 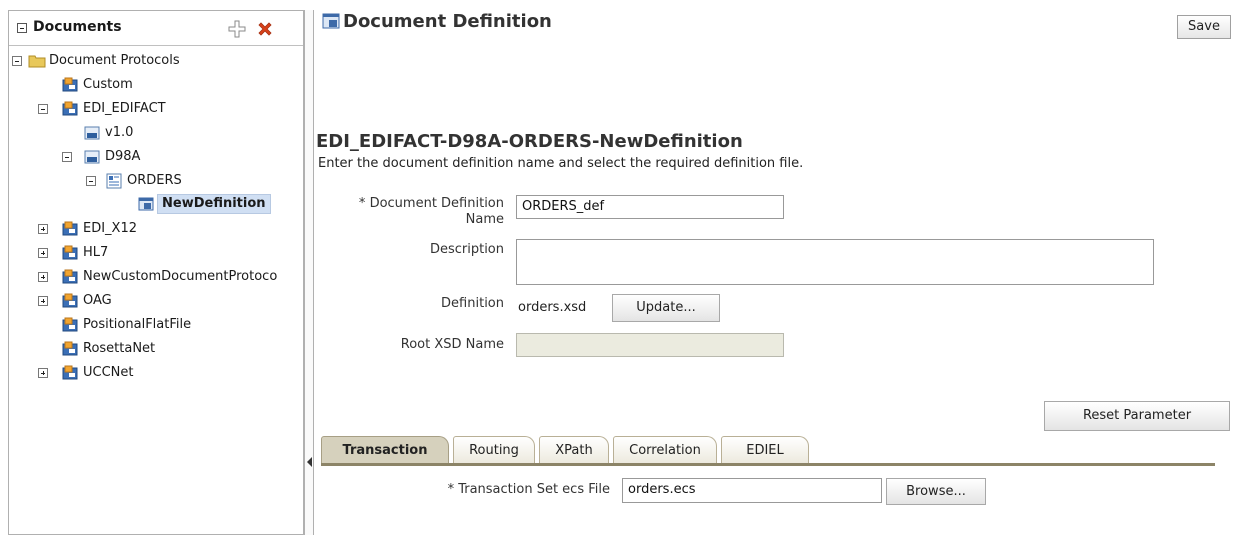 What do you see at coordinates (156, 28) in the screenshot?
I see `documents-panel-header: Documents` at bounding box center [156, 28].